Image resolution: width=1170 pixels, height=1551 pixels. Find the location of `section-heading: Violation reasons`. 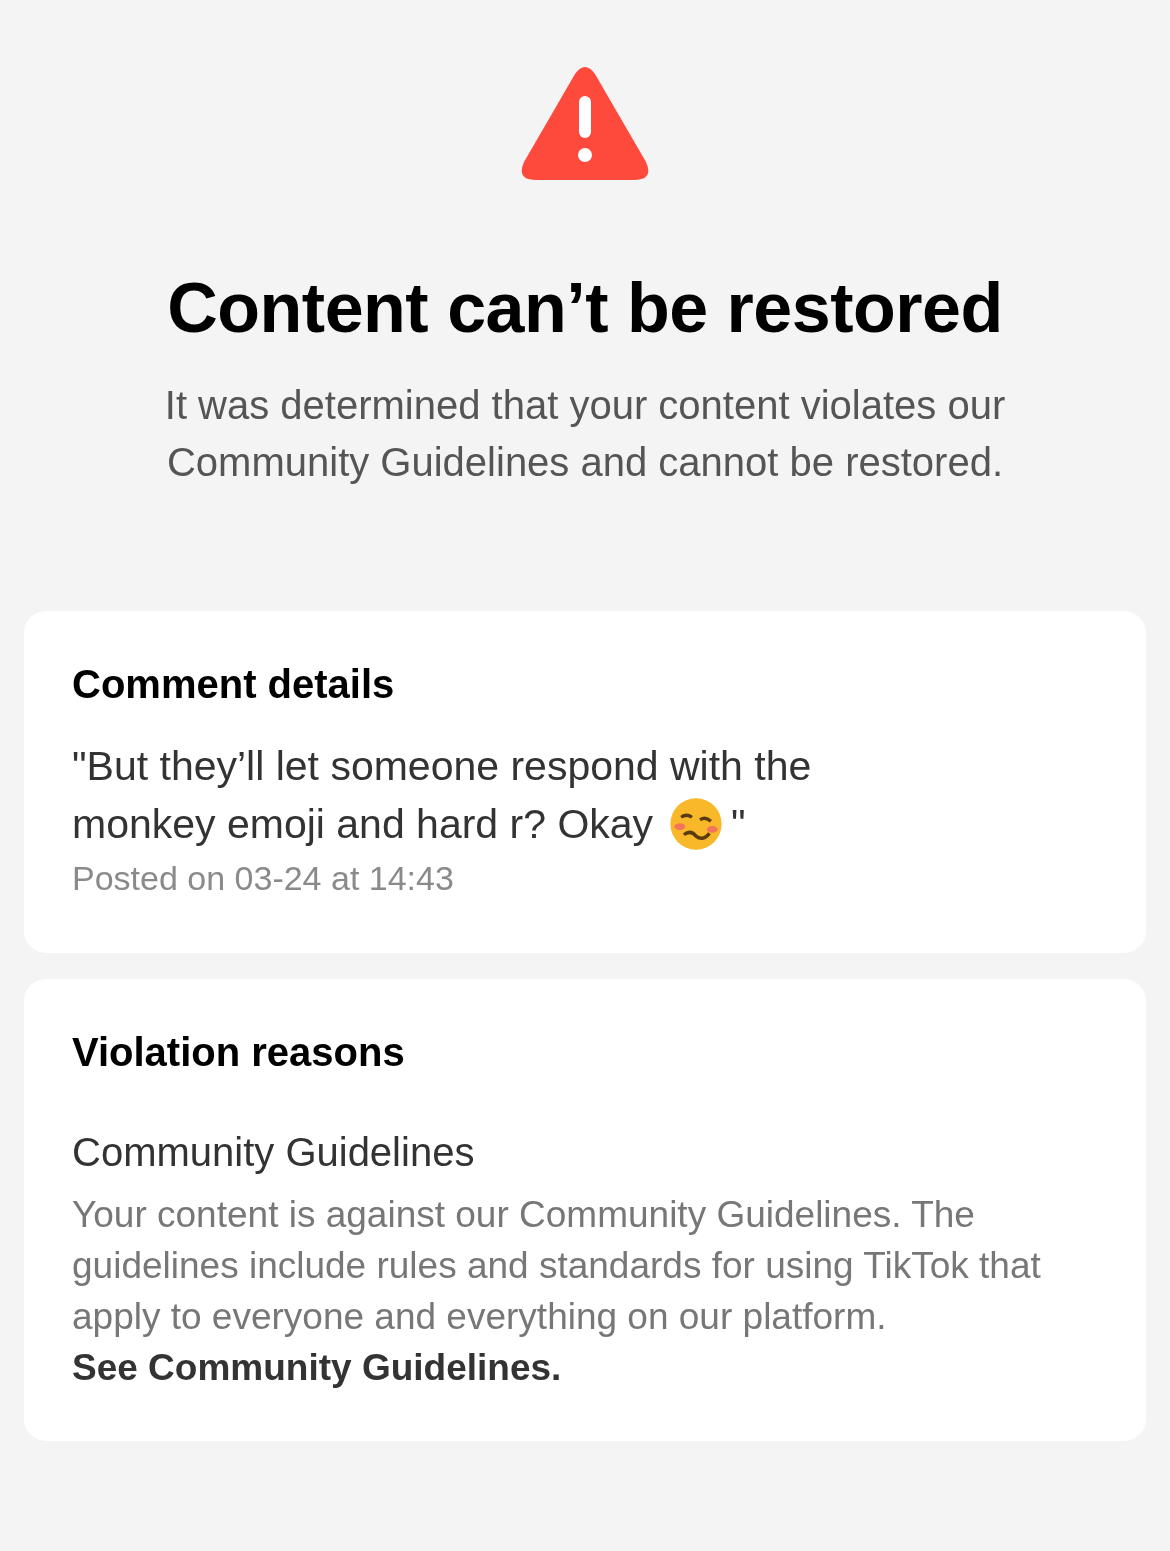

section-heading: Violation reasons is located at coordinates (239, 1052).